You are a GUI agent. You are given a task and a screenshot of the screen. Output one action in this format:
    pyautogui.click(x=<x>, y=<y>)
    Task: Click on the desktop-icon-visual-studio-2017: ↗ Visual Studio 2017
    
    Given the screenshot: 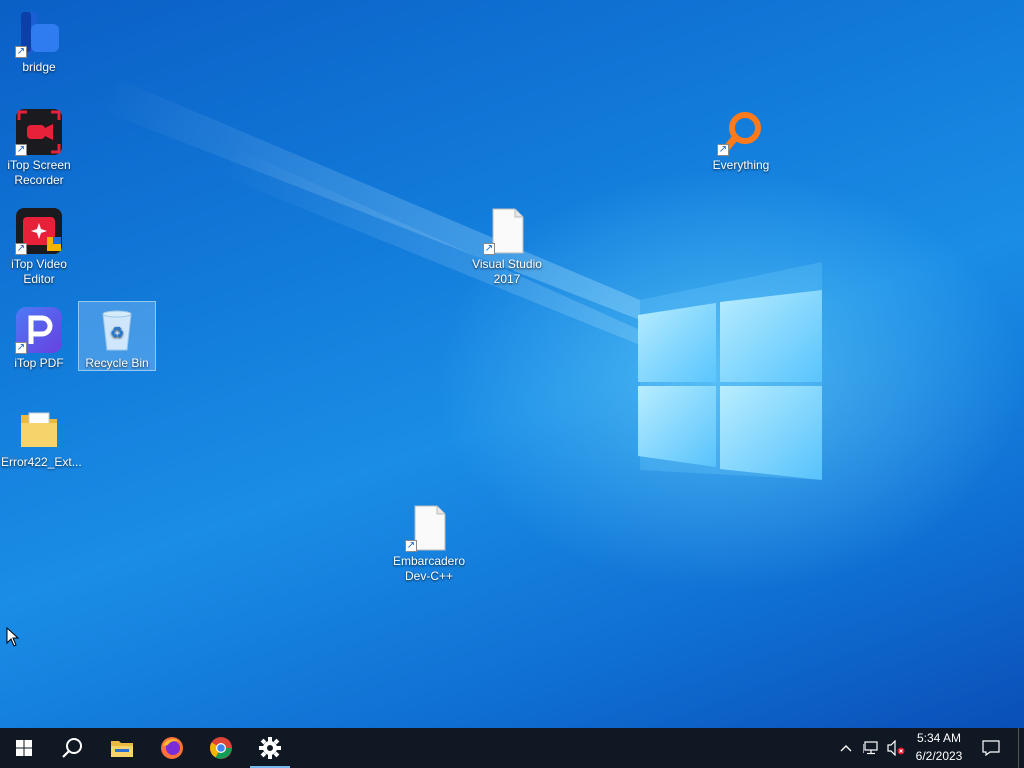 What is the action you would take?
    pyautogui.click(x=507, y=245)
    